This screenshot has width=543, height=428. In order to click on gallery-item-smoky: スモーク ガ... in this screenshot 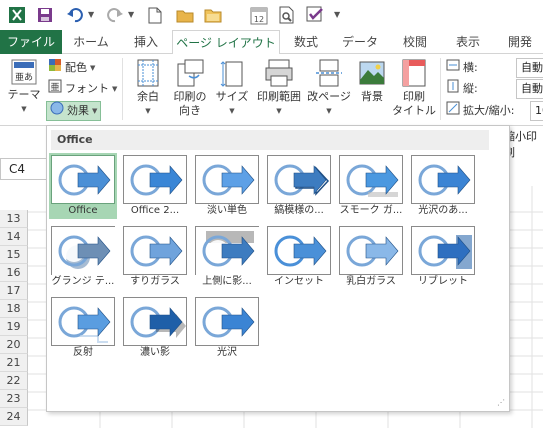, I will do `click(371, 186)`.